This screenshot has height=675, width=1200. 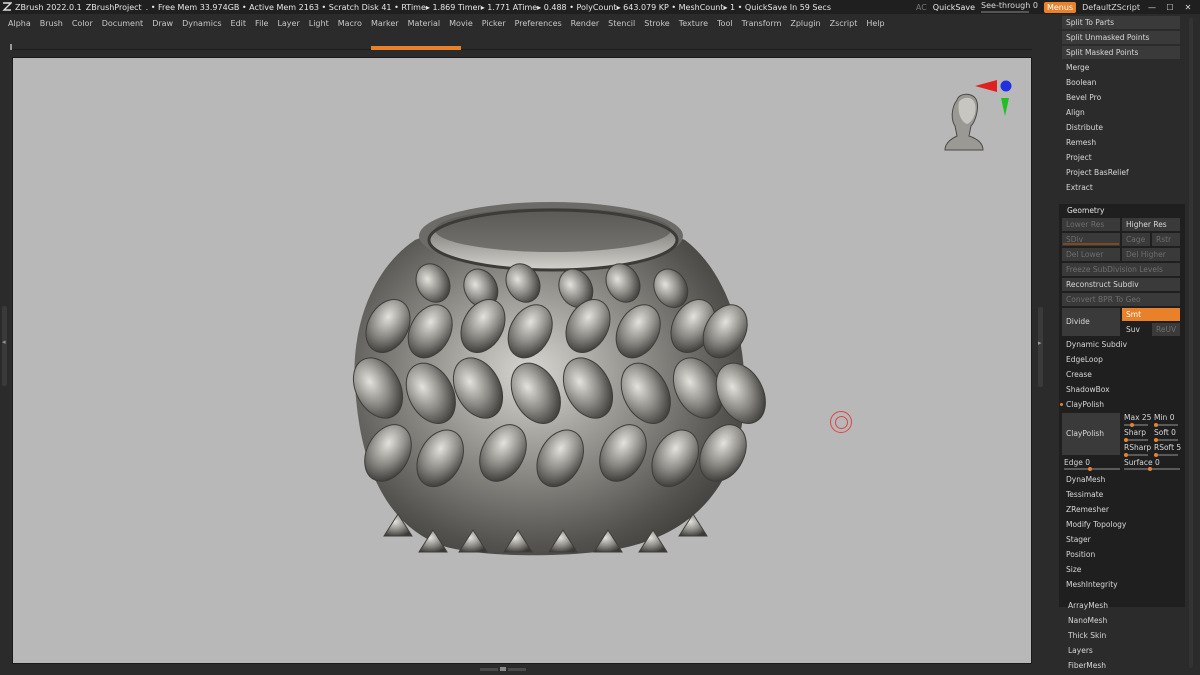 I want to click on menu-color: Color, so click(x=82, y=23).